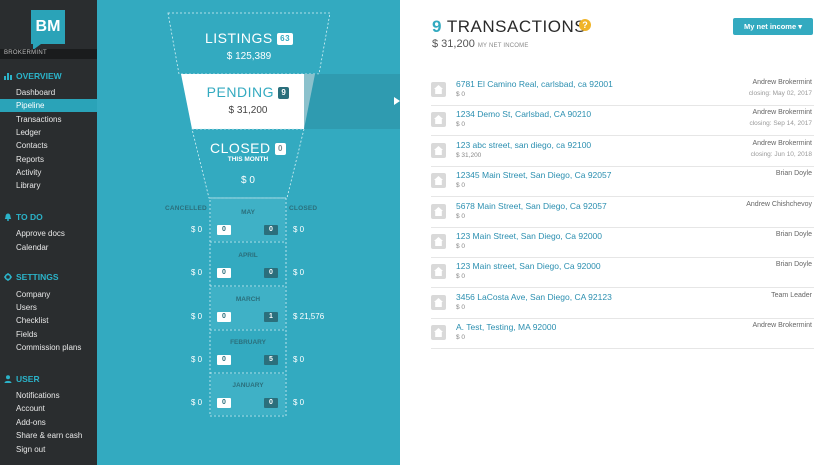 Image resolution: width=830 pixels, height=465 pixels. Describe the element at coordinates (285, 39) in the screenshot. I see `listings-count: 63` at that location.